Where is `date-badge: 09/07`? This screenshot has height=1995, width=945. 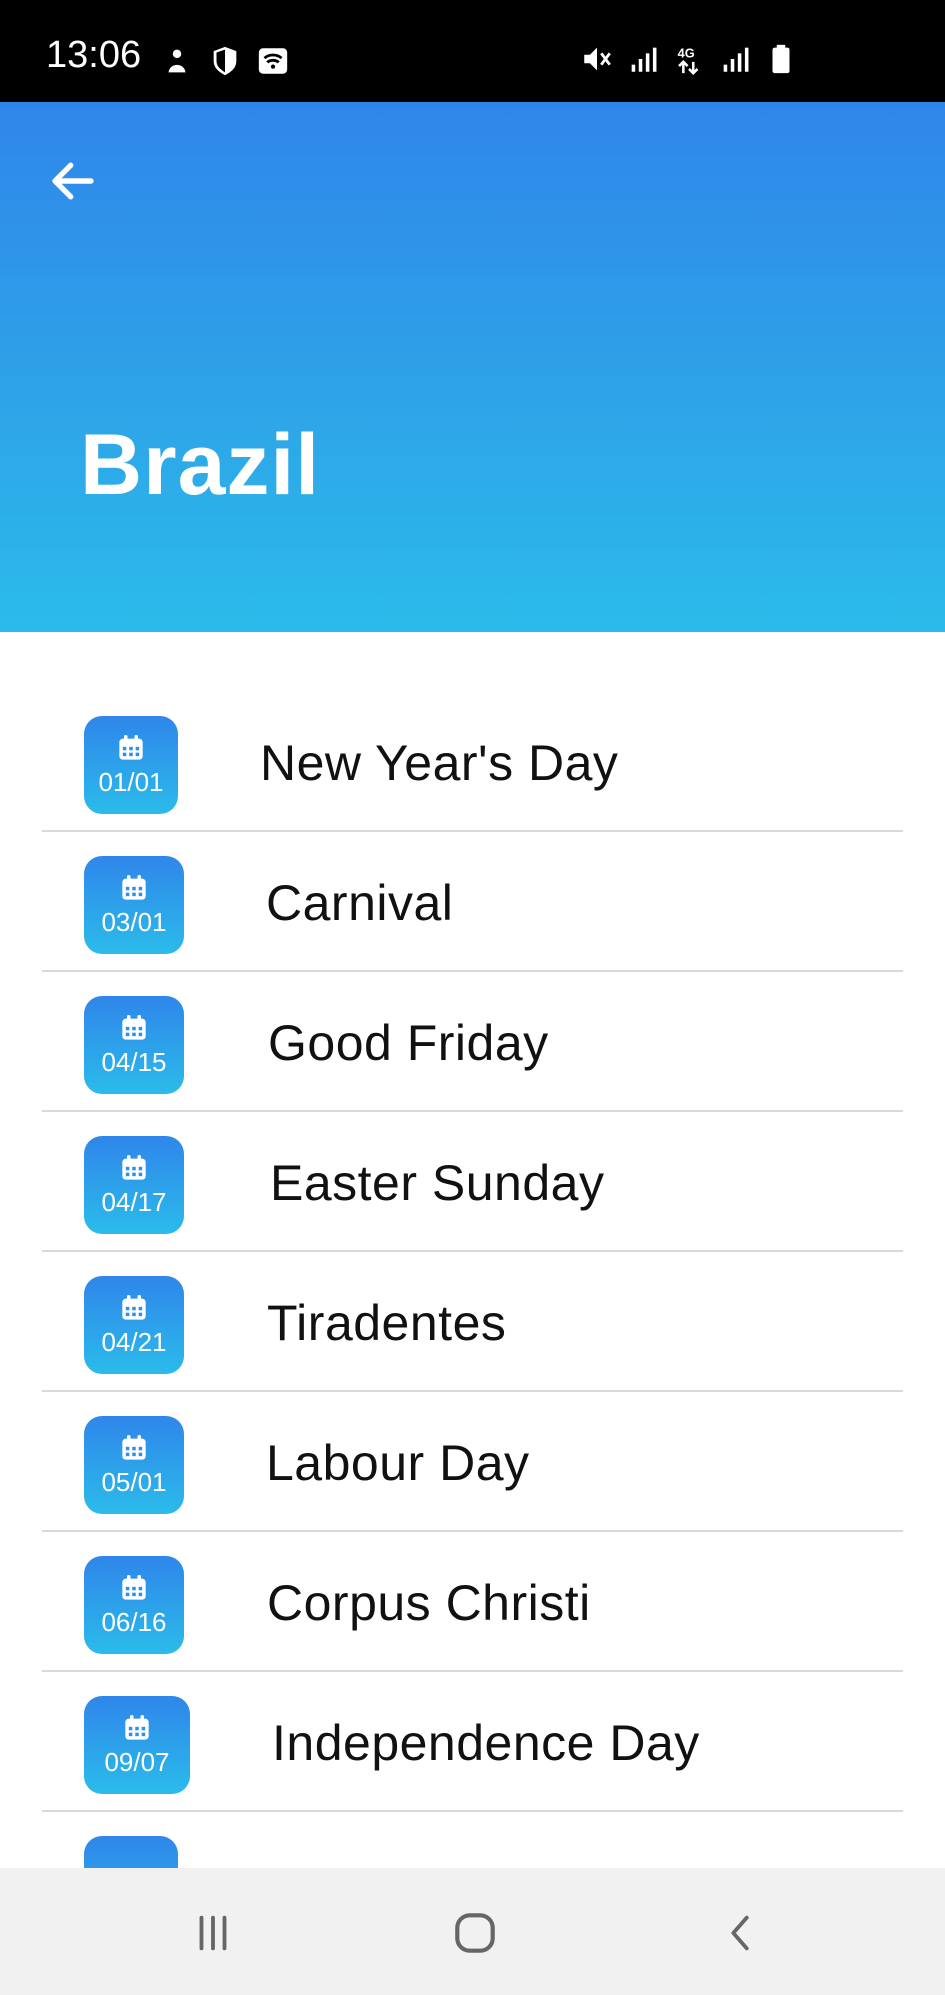 date-badge: 09/07 is located at coordinates (137, 1745).